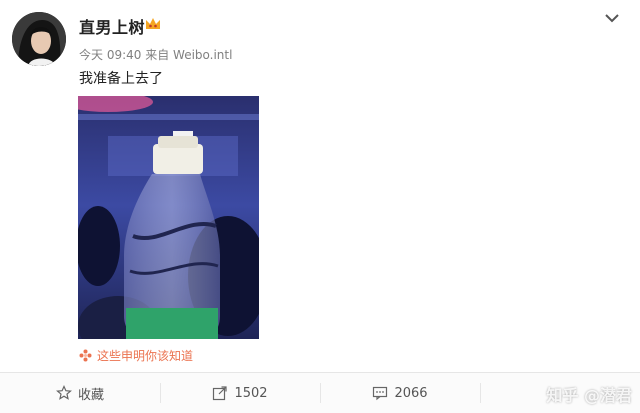  Describe the element at coordinates (145, 356) in the screenshot. I see `notice-text: 这些申明你该知道` at that location.